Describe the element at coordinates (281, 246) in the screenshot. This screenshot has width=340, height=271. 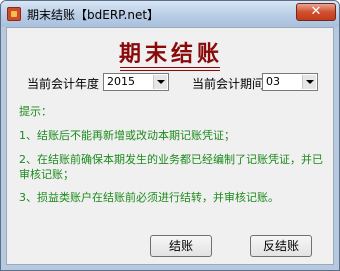
I see `unsettle-button: 反结账` at that location.